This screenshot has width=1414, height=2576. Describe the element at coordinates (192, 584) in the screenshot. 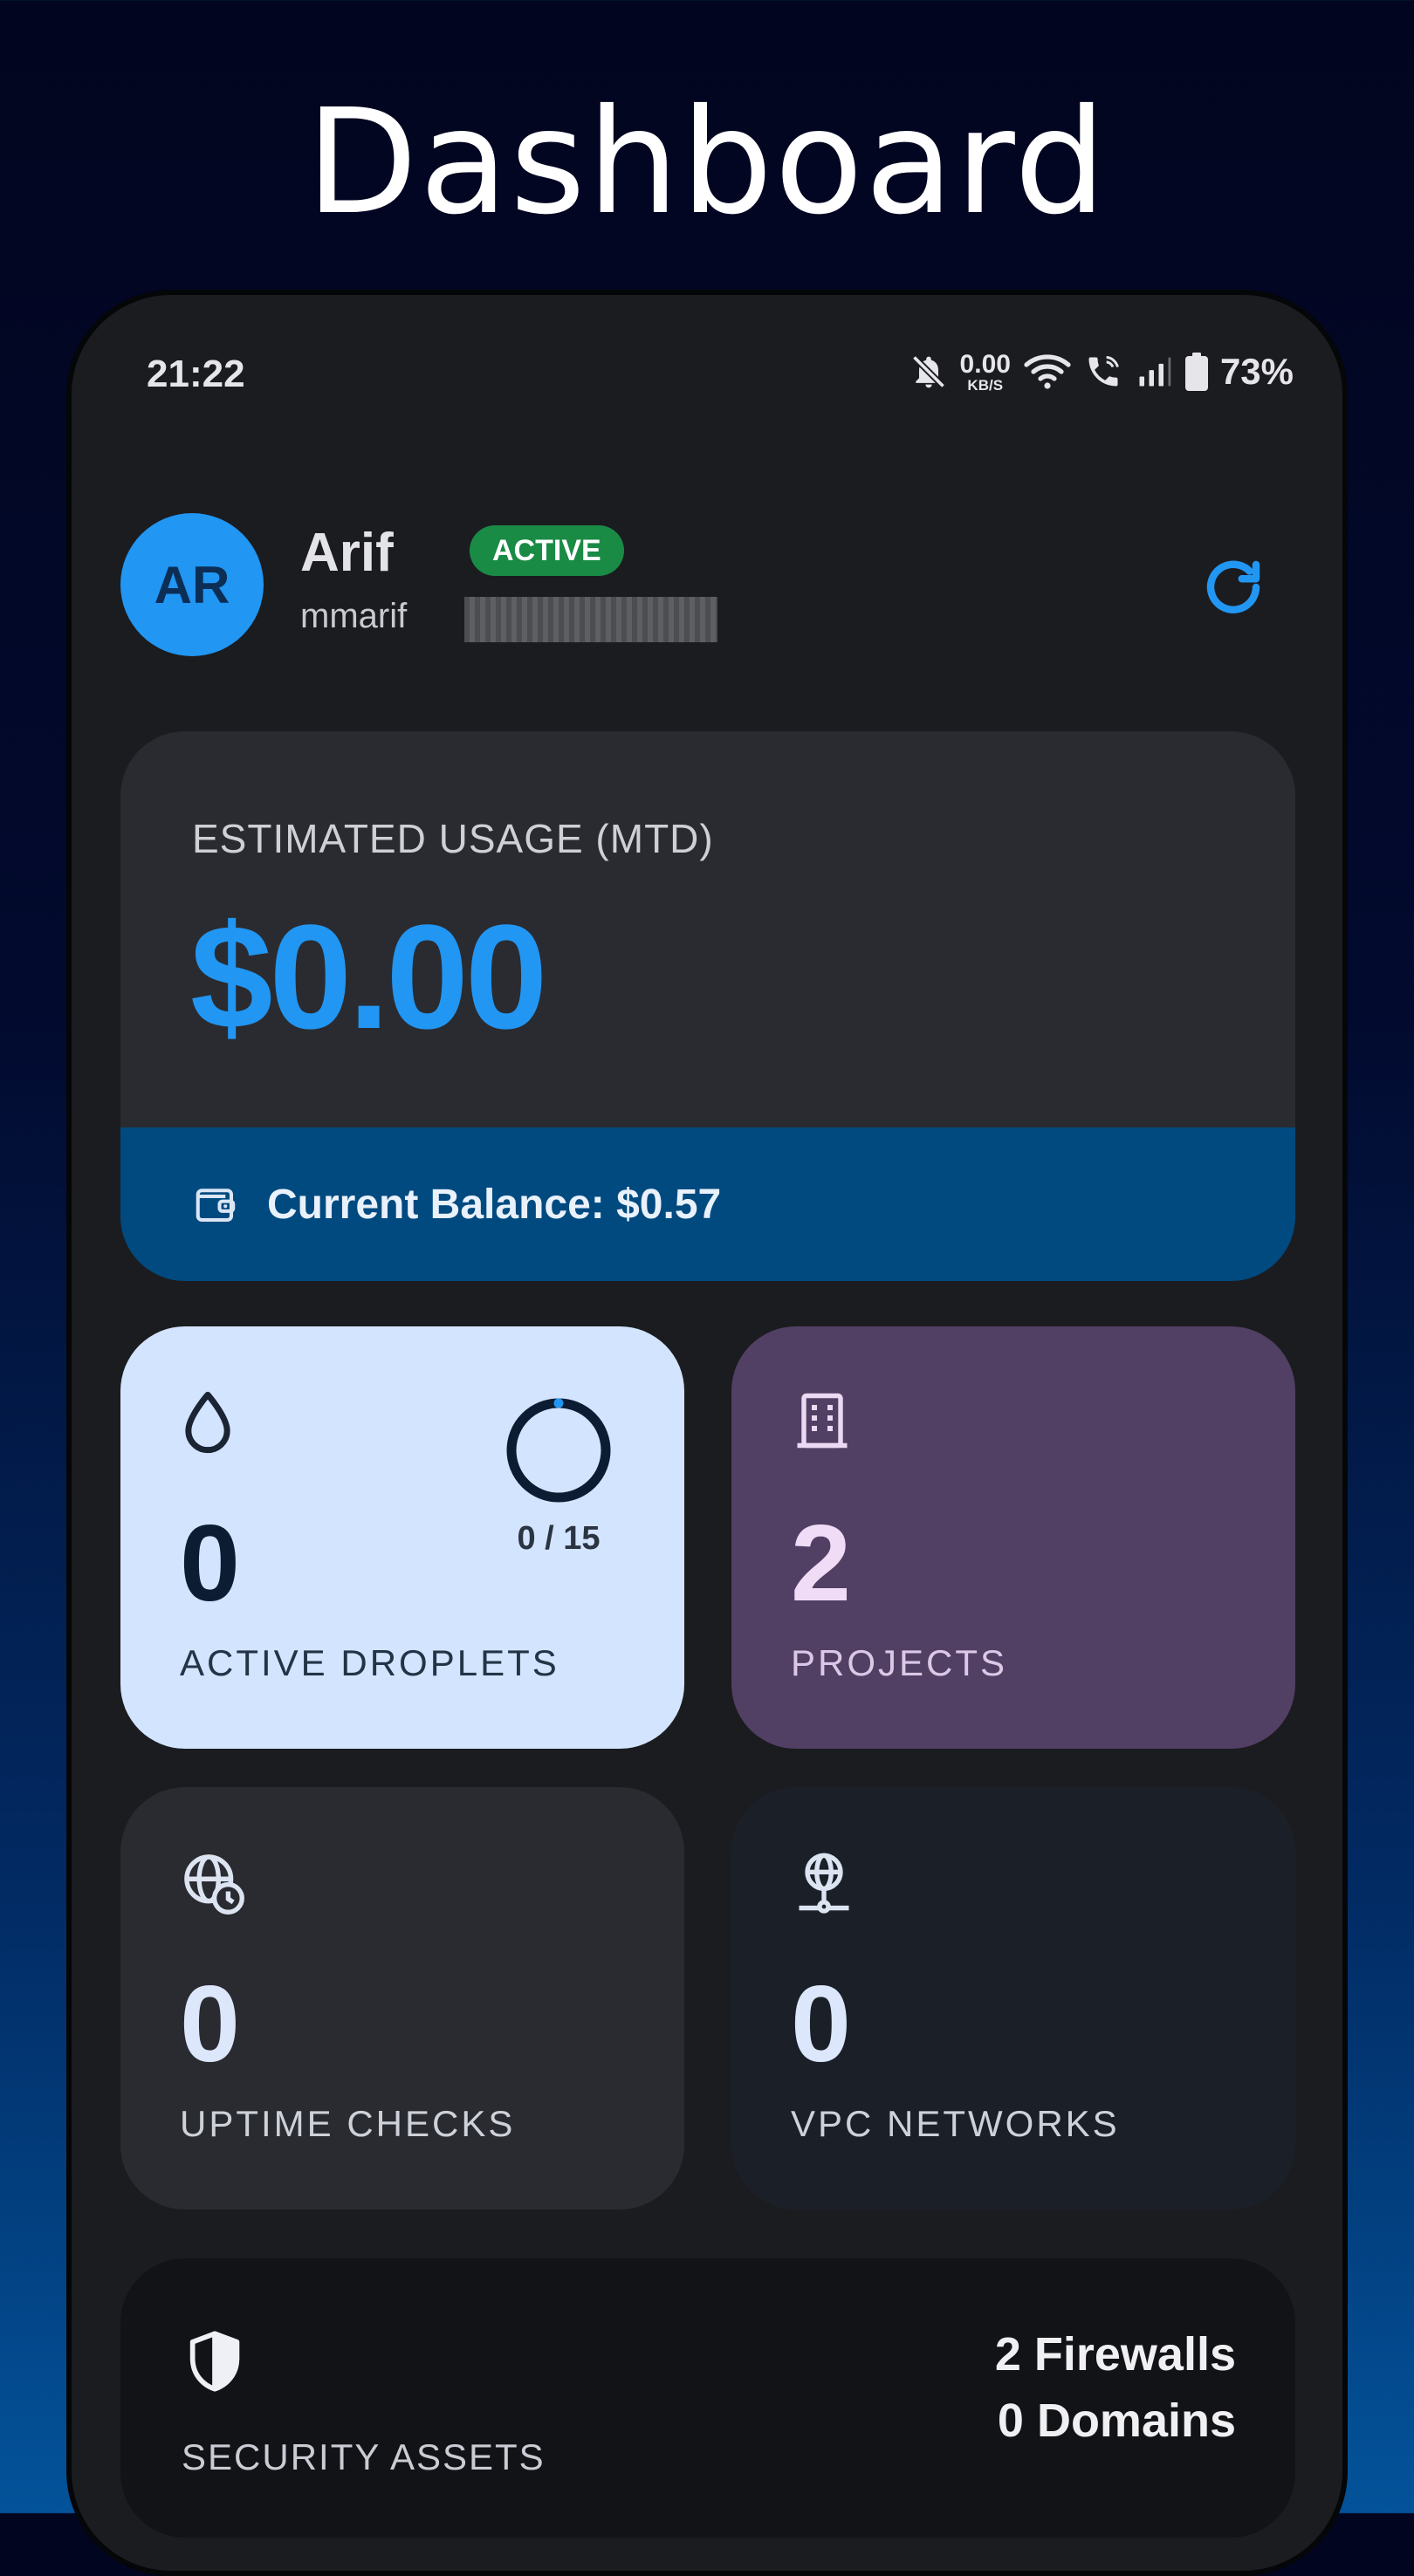

I see `avatar: AR` at that location.